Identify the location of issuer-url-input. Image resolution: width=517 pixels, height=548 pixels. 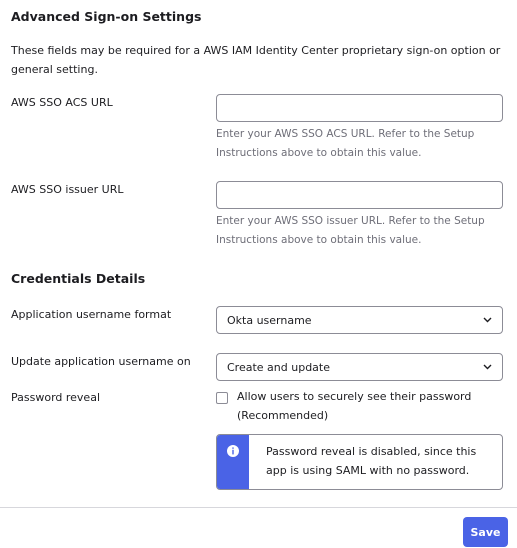
(359, 195).